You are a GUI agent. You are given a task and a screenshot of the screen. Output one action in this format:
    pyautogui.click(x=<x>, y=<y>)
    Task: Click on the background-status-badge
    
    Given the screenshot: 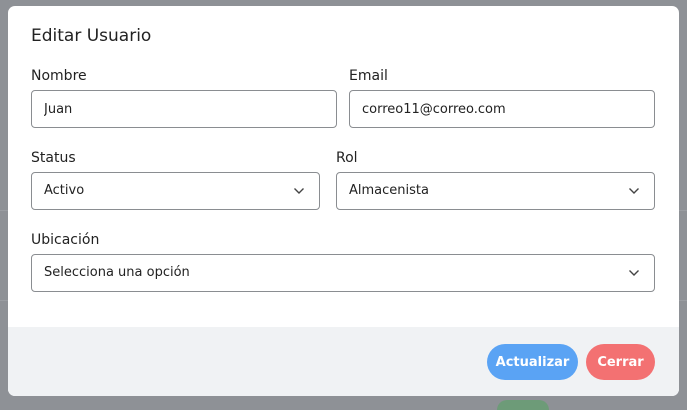 What is the action you would take?
    pyautogui.click(x=523, y=405)
    